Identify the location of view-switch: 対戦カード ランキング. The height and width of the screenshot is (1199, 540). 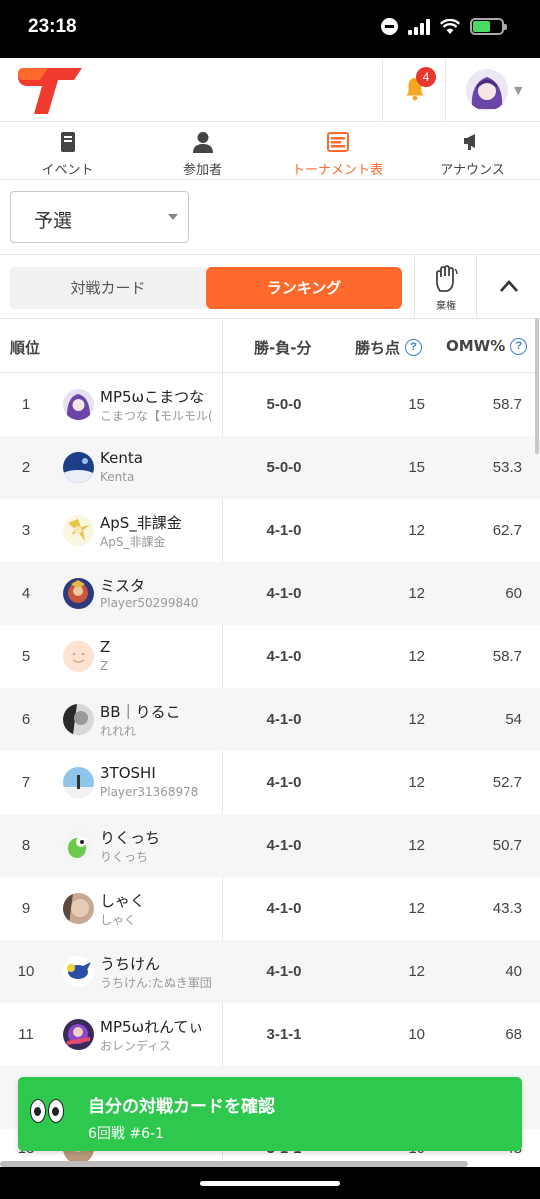
(206, 288).